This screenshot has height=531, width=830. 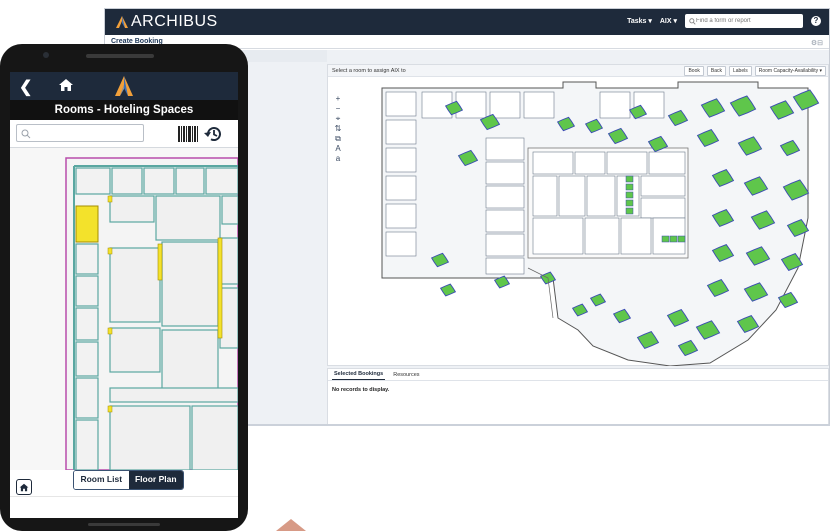 I want to click on mobile-search-input, so click(x=87, y=133).